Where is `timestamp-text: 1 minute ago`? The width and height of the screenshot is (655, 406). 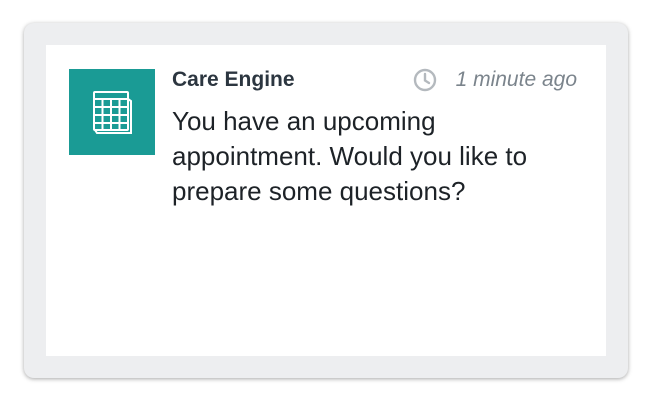 timestamp-text: 1 minute ago is located at coordinates (516, 79).